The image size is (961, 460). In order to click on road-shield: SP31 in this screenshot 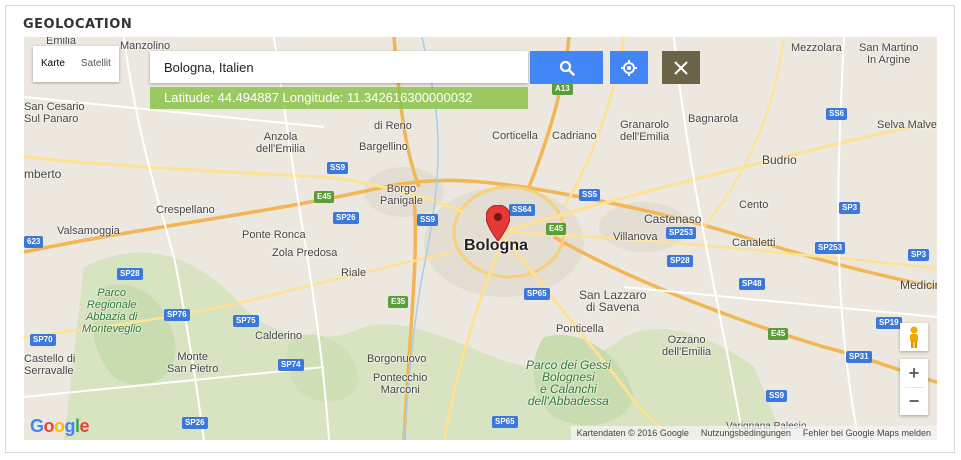, I will do `click(859, 357)`.